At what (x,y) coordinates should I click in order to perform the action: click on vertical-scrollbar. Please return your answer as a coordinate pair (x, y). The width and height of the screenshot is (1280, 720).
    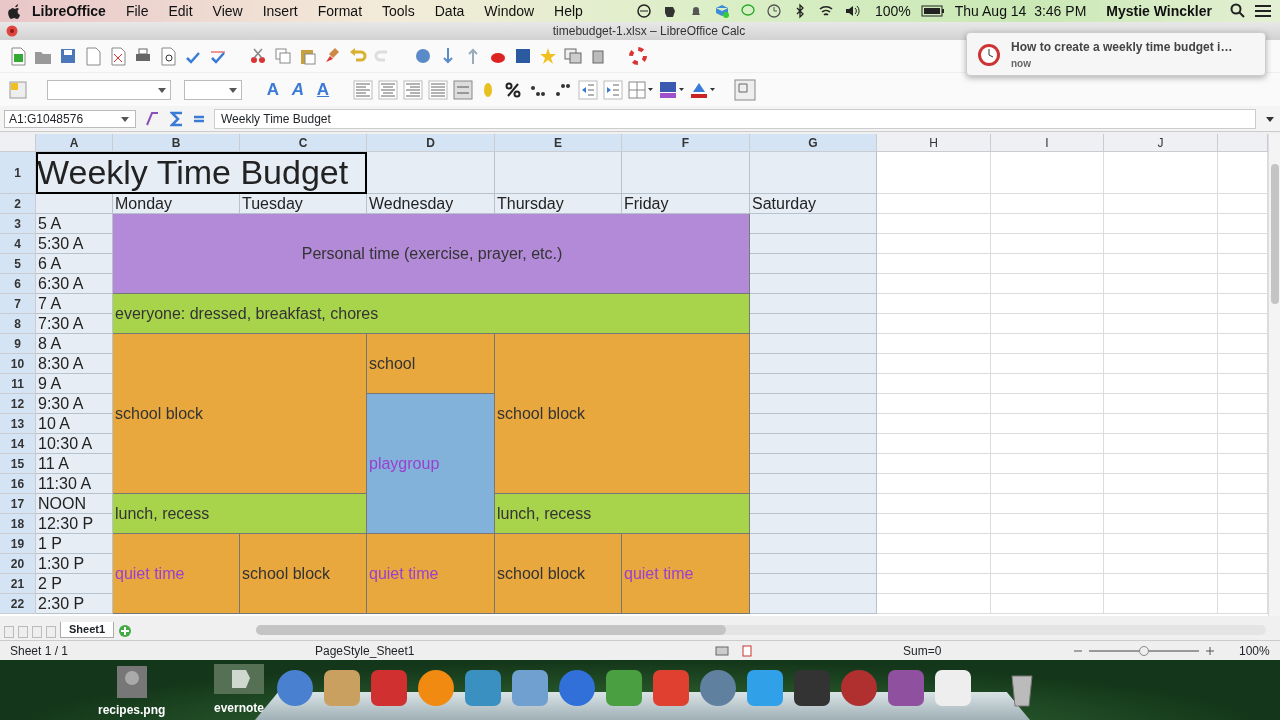
    Looking at the image, I should click on (1274, 375).